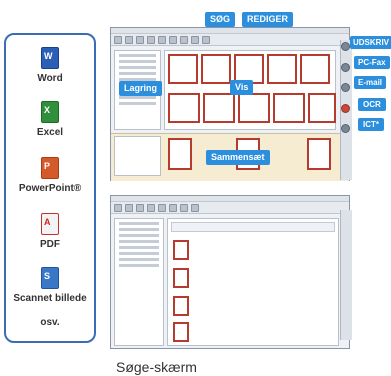 Image resolution: width=391 pixels, height=376 pixels. Describe the element at coordinates (220, 19) in the screenshot. I see `search-callout: SØG` at that location.